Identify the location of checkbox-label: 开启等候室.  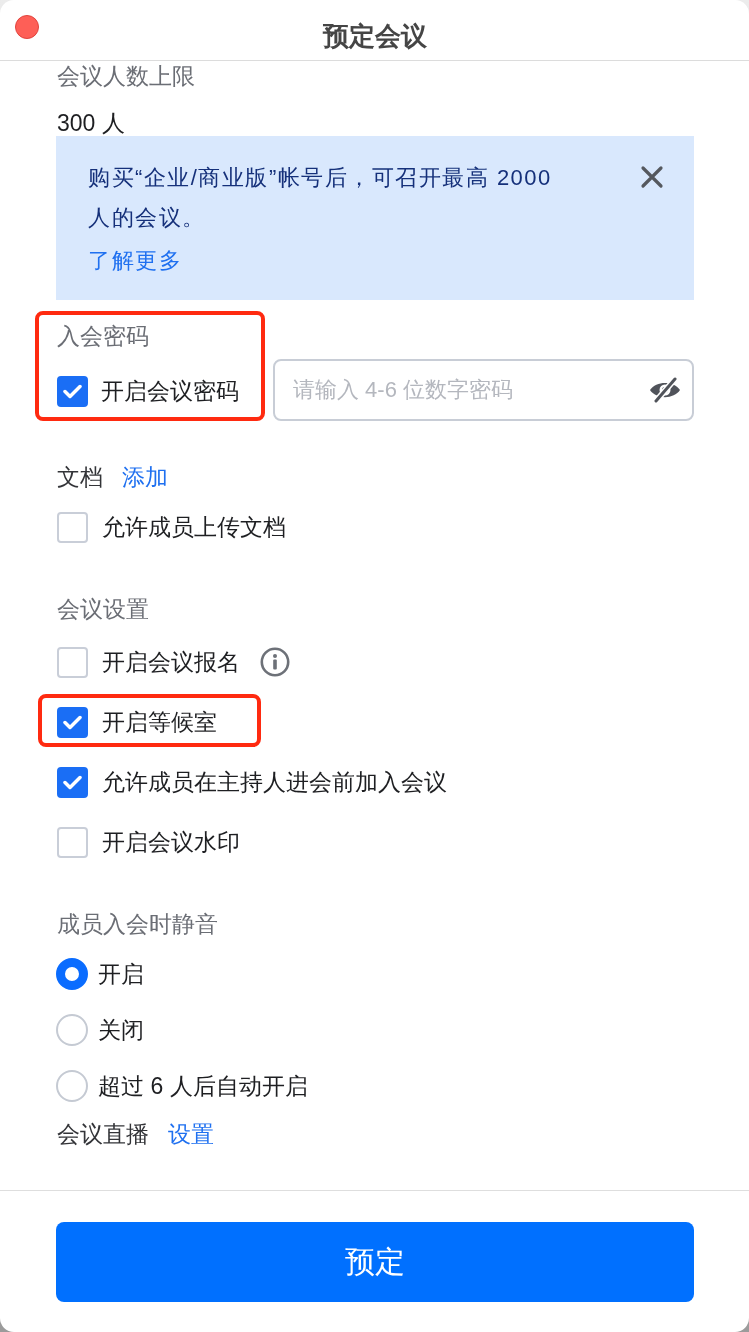
(159, 722).